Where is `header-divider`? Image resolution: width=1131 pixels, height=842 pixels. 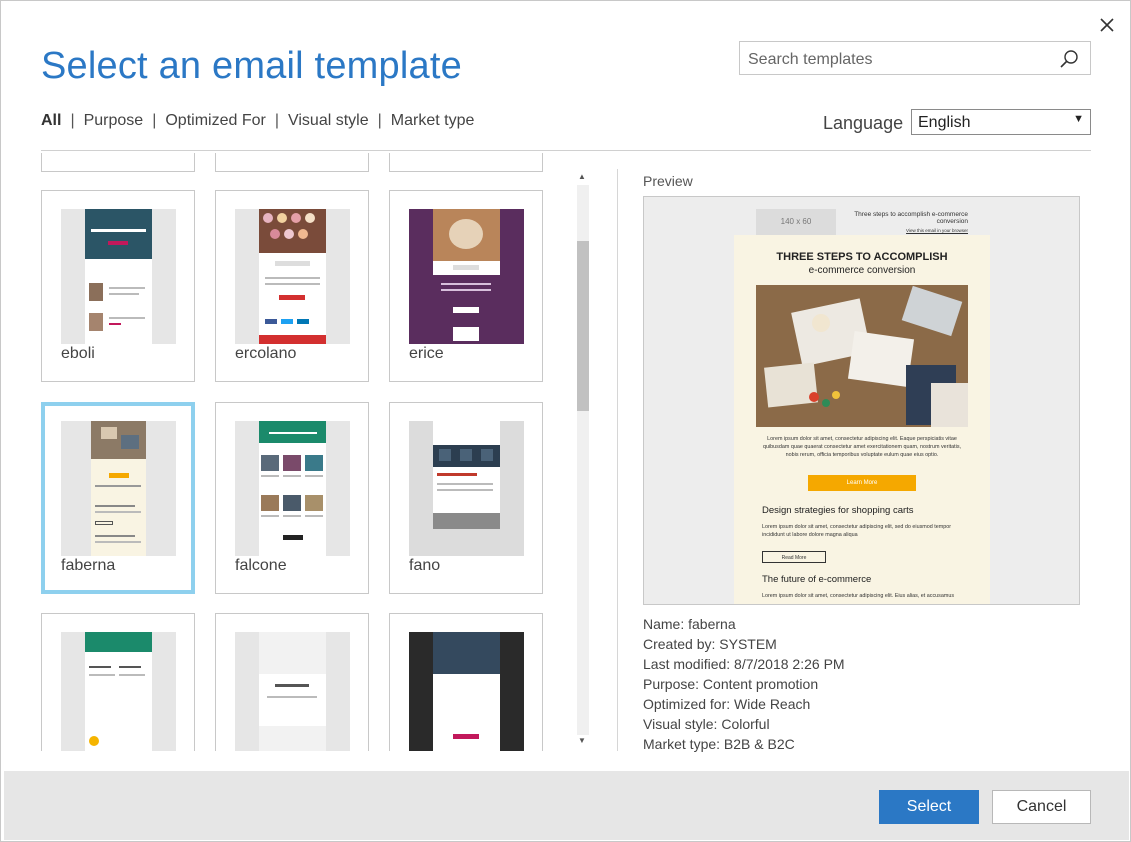 header-divider is located at coordinates (566, 150).